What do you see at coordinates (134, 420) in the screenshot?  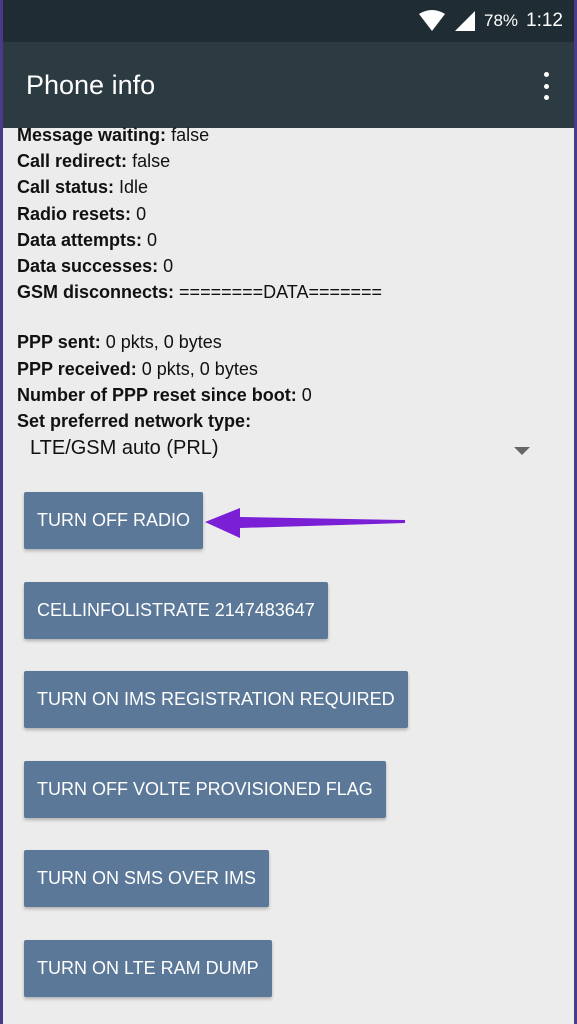 I see `info-row-preferred-network: Set preferred network type:` at bounding box center [134, 420].